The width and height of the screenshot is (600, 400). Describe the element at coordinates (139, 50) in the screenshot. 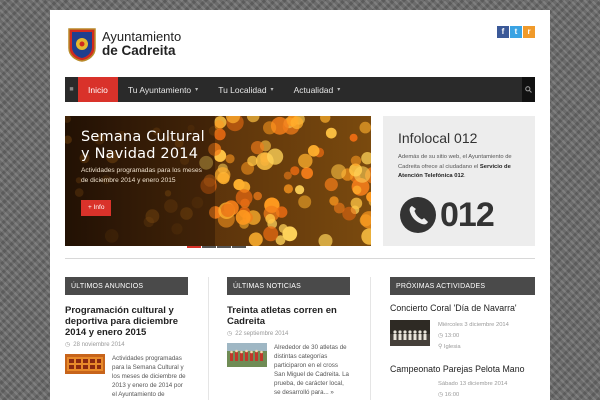

I see `logo-line-2: de Cadreita` at that location.